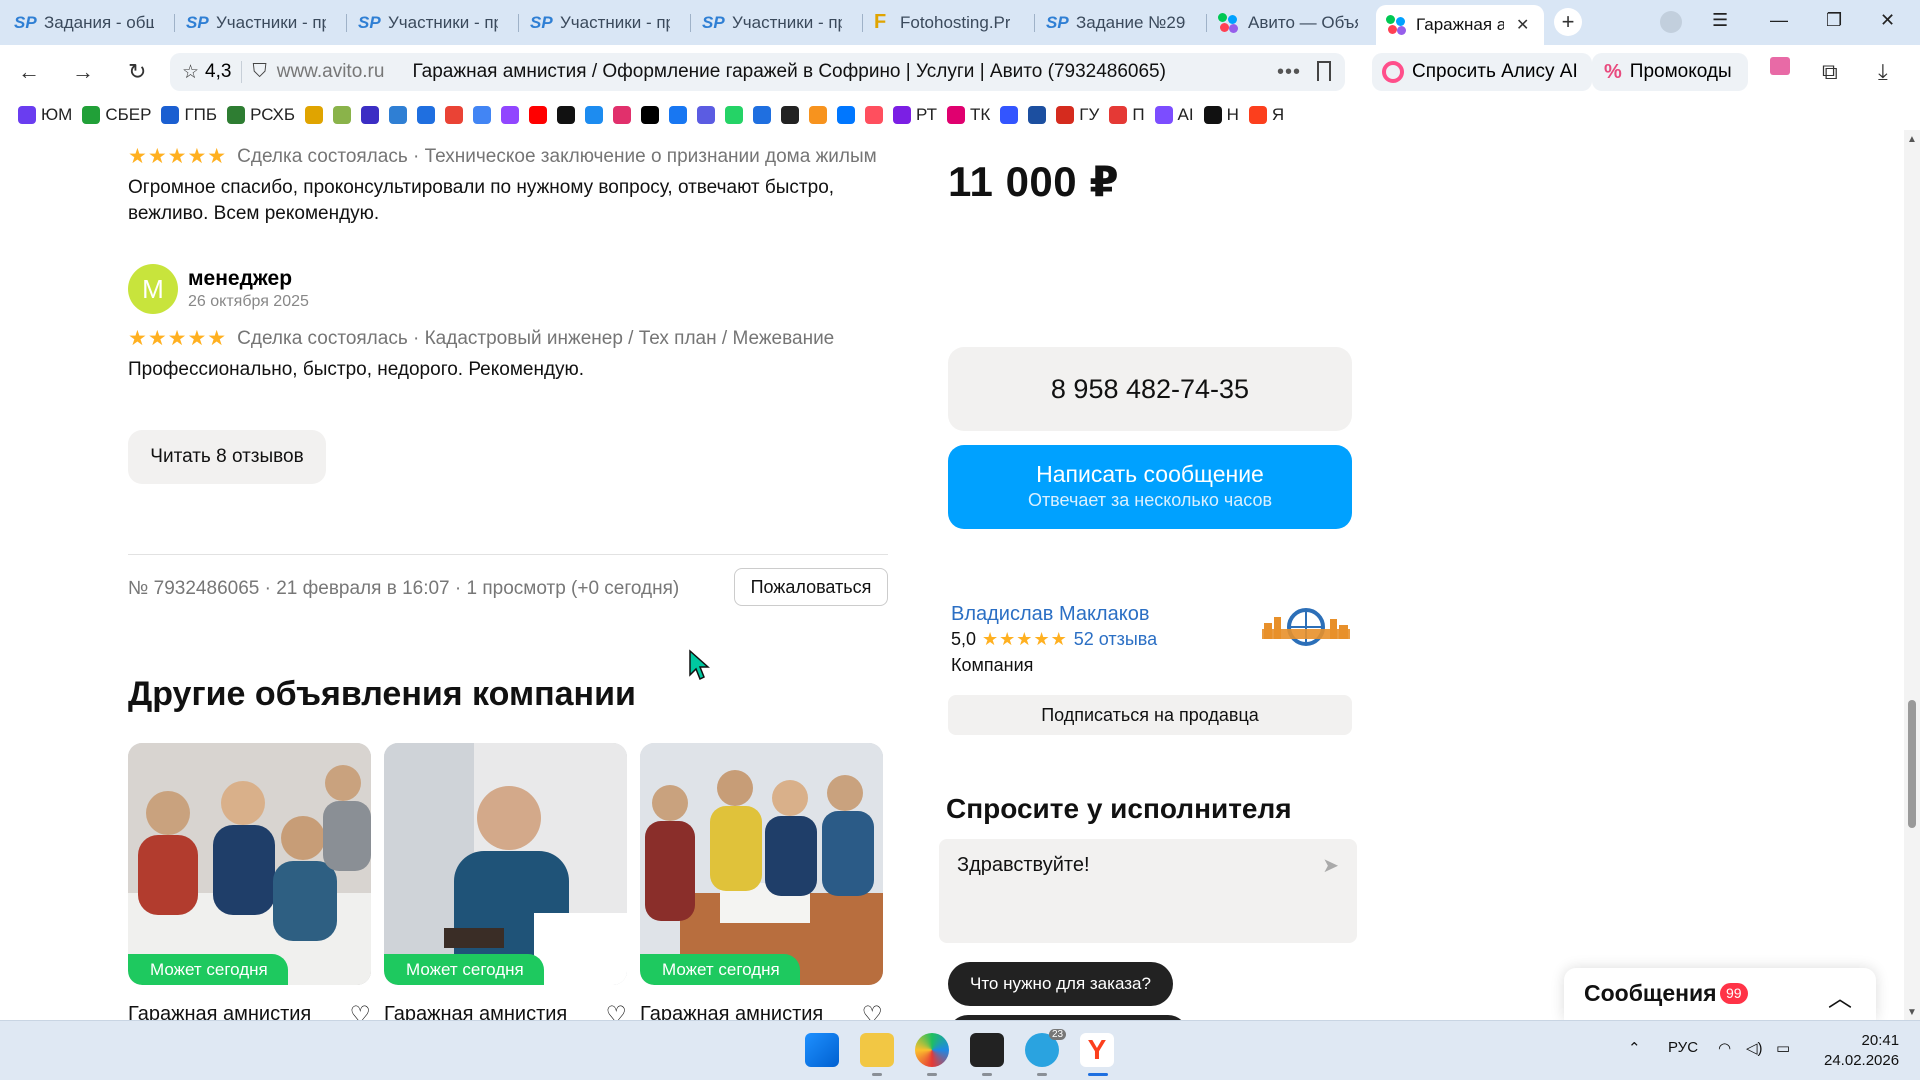  What do you see at coordinates (822, 1050) in the screenshot?
I see `windows-start-icon` at bounding box center [822, 1050].